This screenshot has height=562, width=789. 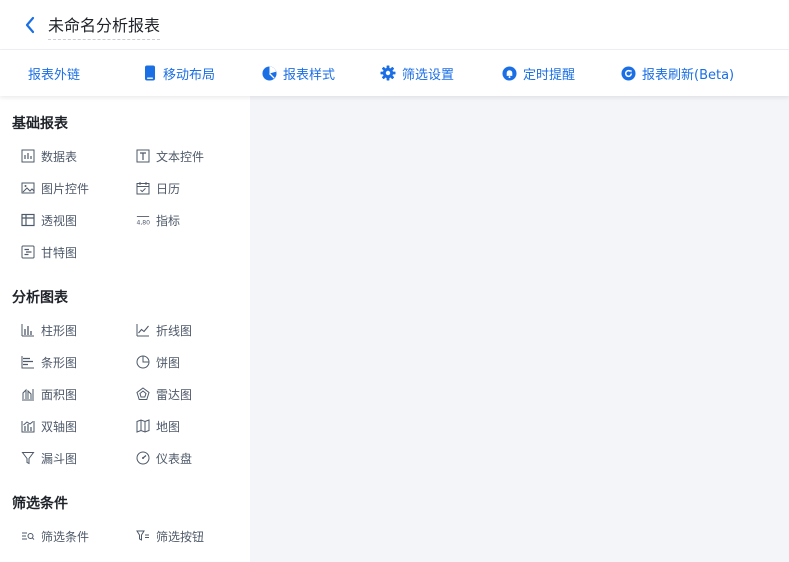 What do you see at coordinates (143, 188) in the screenshot?
I see `calendar-icon` at bounding box center [143, 188].